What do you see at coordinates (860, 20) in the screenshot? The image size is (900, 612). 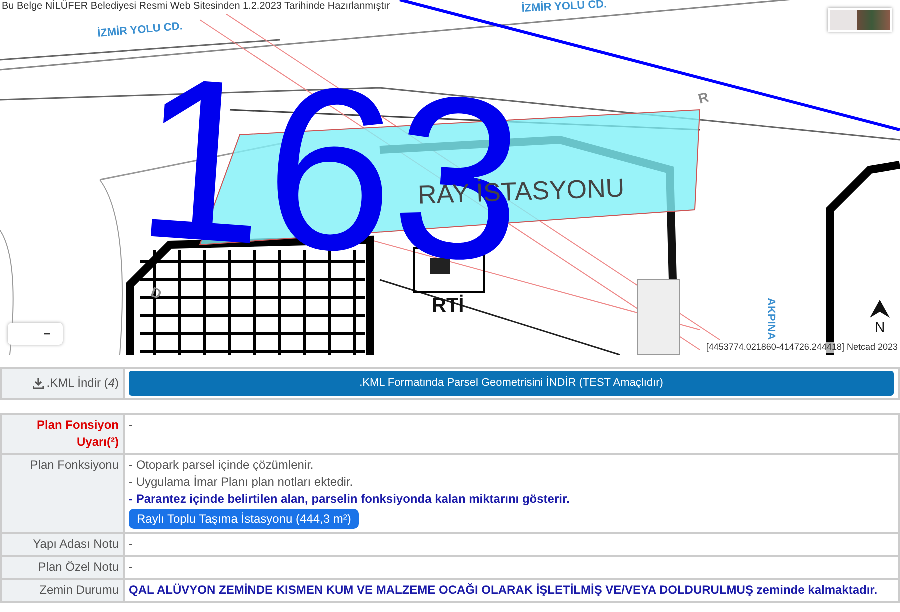 I see `basemap-thumbnail` at bounding box center [860, 20].